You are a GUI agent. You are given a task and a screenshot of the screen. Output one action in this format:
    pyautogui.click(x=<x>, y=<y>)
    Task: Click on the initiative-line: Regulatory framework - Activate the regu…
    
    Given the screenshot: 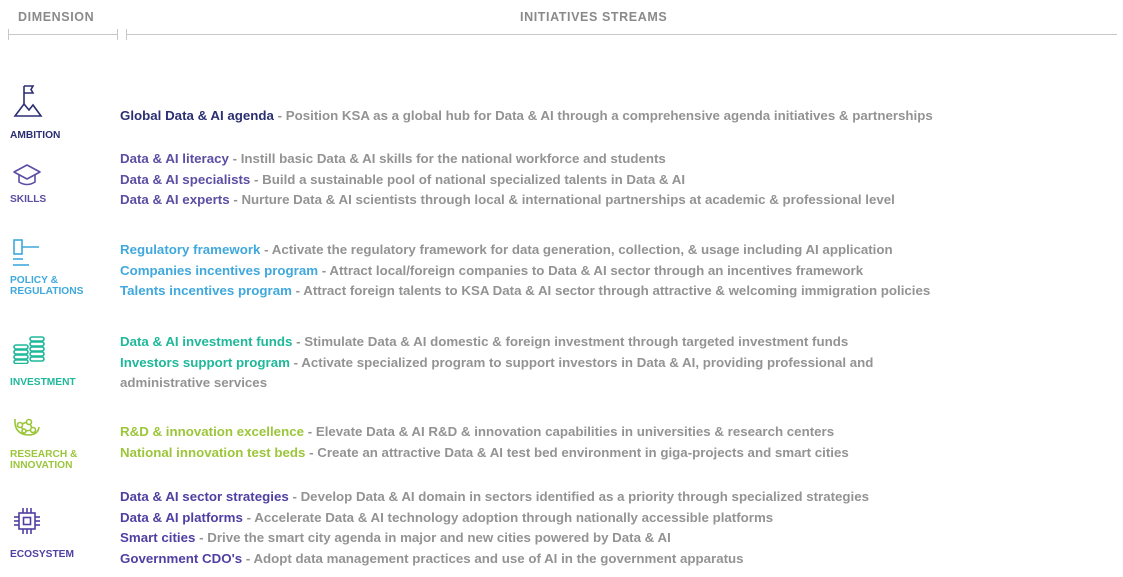 What is the action you would take?
    pyautogui.click(x=618, y=250)
    